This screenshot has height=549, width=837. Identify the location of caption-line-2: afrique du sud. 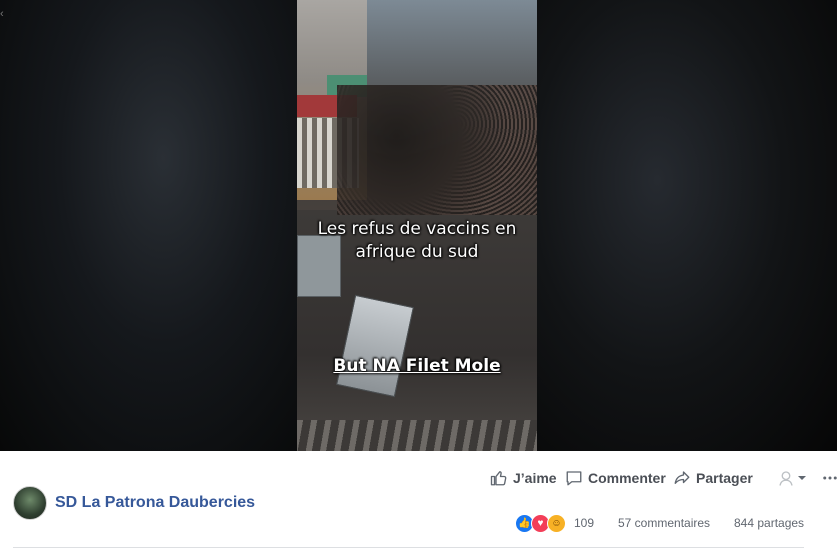
(417, 252).